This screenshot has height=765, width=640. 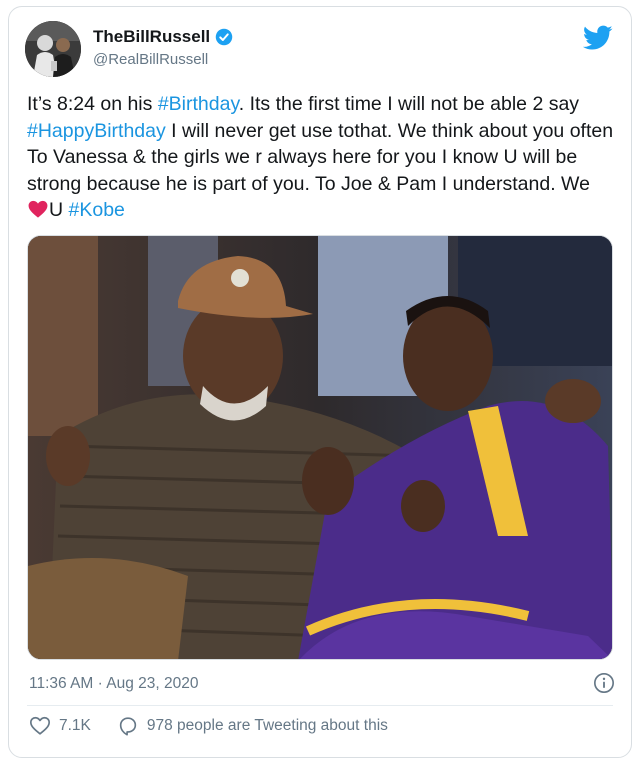 What do you see at coordinates (97, 210) in the screenshot?
I see `hashtag-kobe-link: #Kobe` at bounding box center [97, 210].